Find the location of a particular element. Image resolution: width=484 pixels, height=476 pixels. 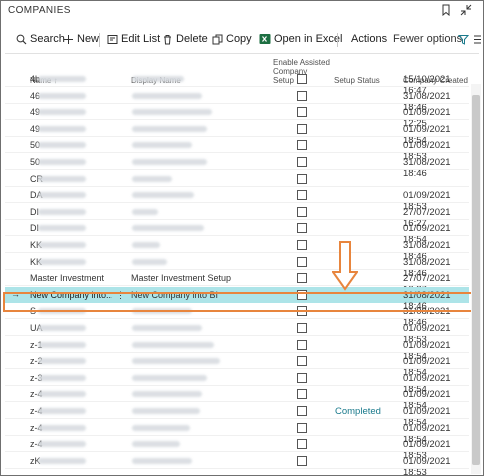

table-row: UA 01/09/2021 18:53 is located at coordinates (237, 332).